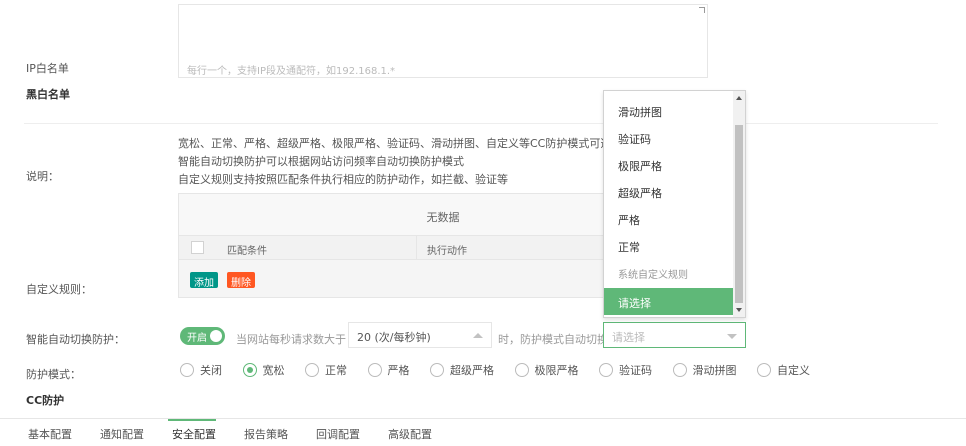  I want to click on caret-down-icon, so click(732, 336).